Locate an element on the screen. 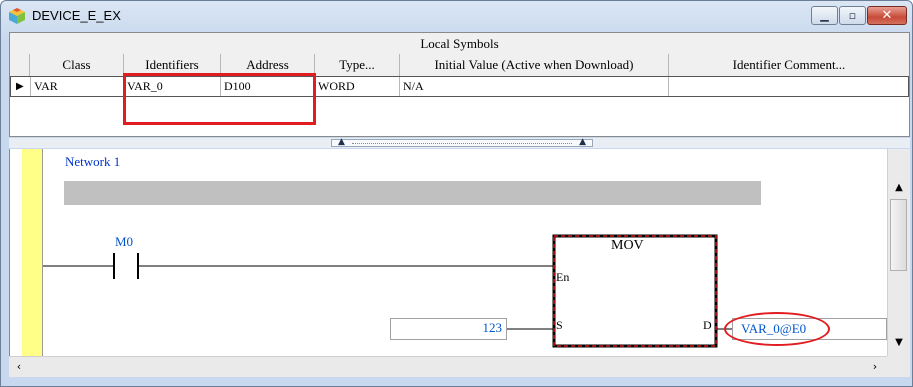 This screenshot has height=387, width=913. scroll-right-icon: › is located at coordinates (875, 367).